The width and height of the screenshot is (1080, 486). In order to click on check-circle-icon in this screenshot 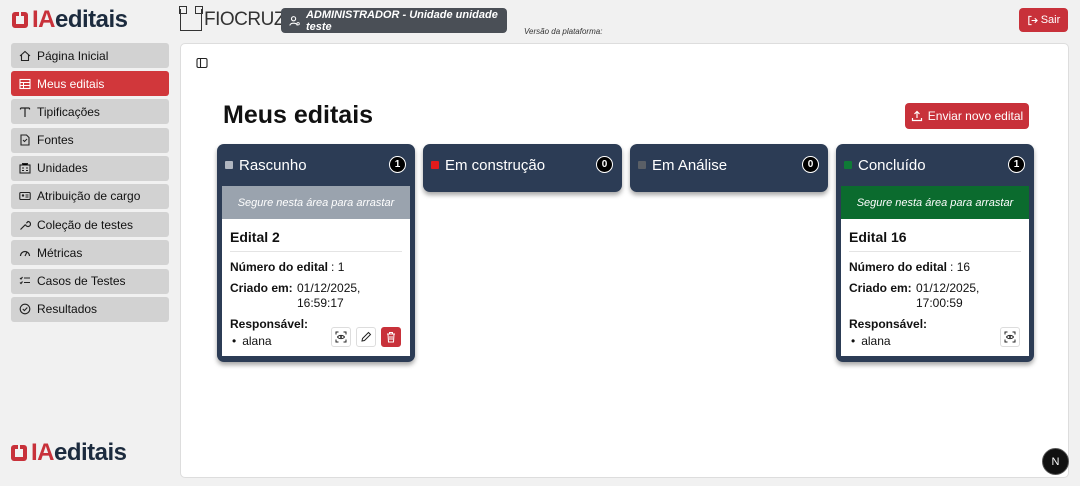, I will do `click(25, 309)`.